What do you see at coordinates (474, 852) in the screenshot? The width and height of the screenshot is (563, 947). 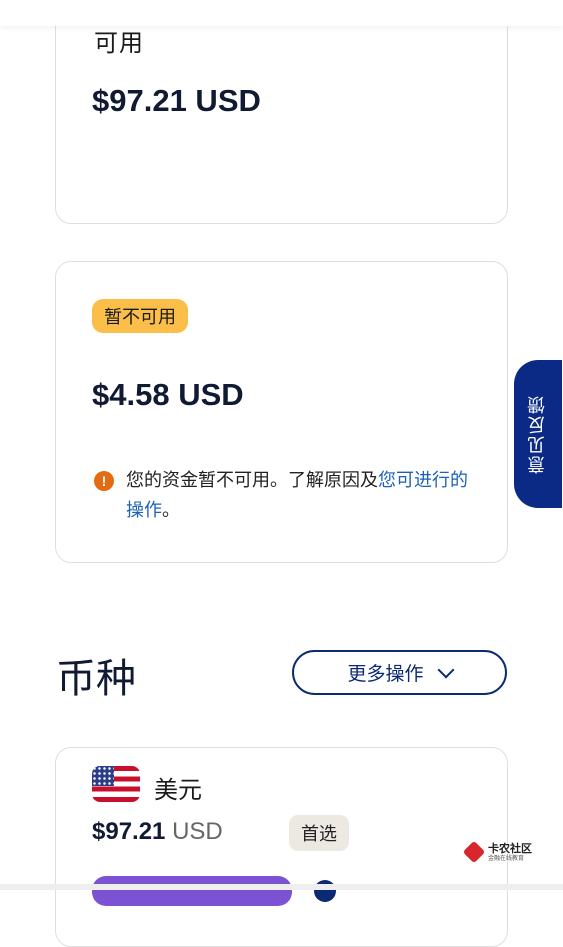 I see `watermark-icon` at bounding box center [474, 852].